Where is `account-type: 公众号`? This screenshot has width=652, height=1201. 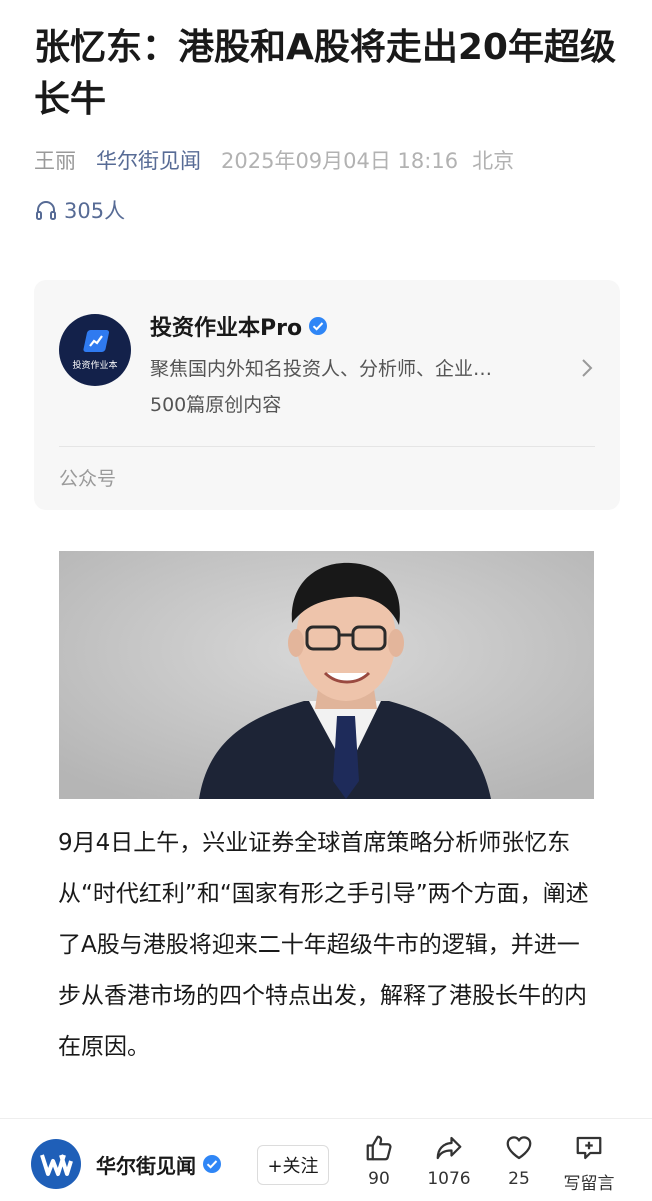
account-type: 公众号 is located at coordinates (88, 479).